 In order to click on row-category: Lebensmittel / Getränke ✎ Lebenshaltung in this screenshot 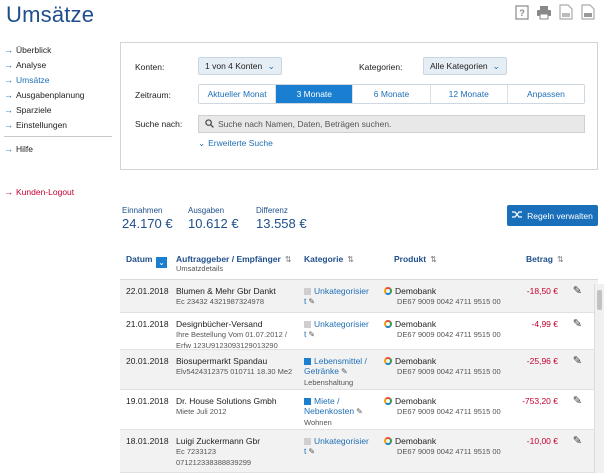, I will do `click(335, 372)`.